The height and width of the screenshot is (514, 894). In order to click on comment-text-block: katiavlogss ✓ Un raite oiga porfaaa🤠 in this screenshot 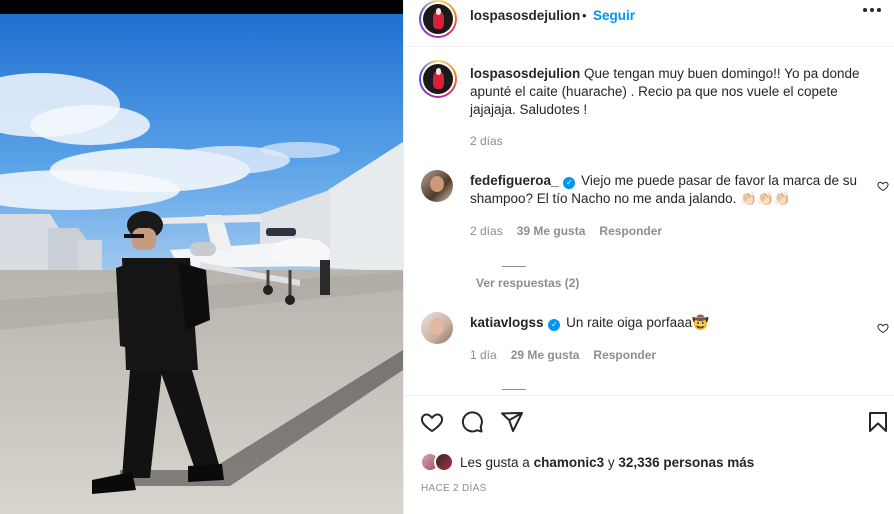, I will do `click(670, 323)`.